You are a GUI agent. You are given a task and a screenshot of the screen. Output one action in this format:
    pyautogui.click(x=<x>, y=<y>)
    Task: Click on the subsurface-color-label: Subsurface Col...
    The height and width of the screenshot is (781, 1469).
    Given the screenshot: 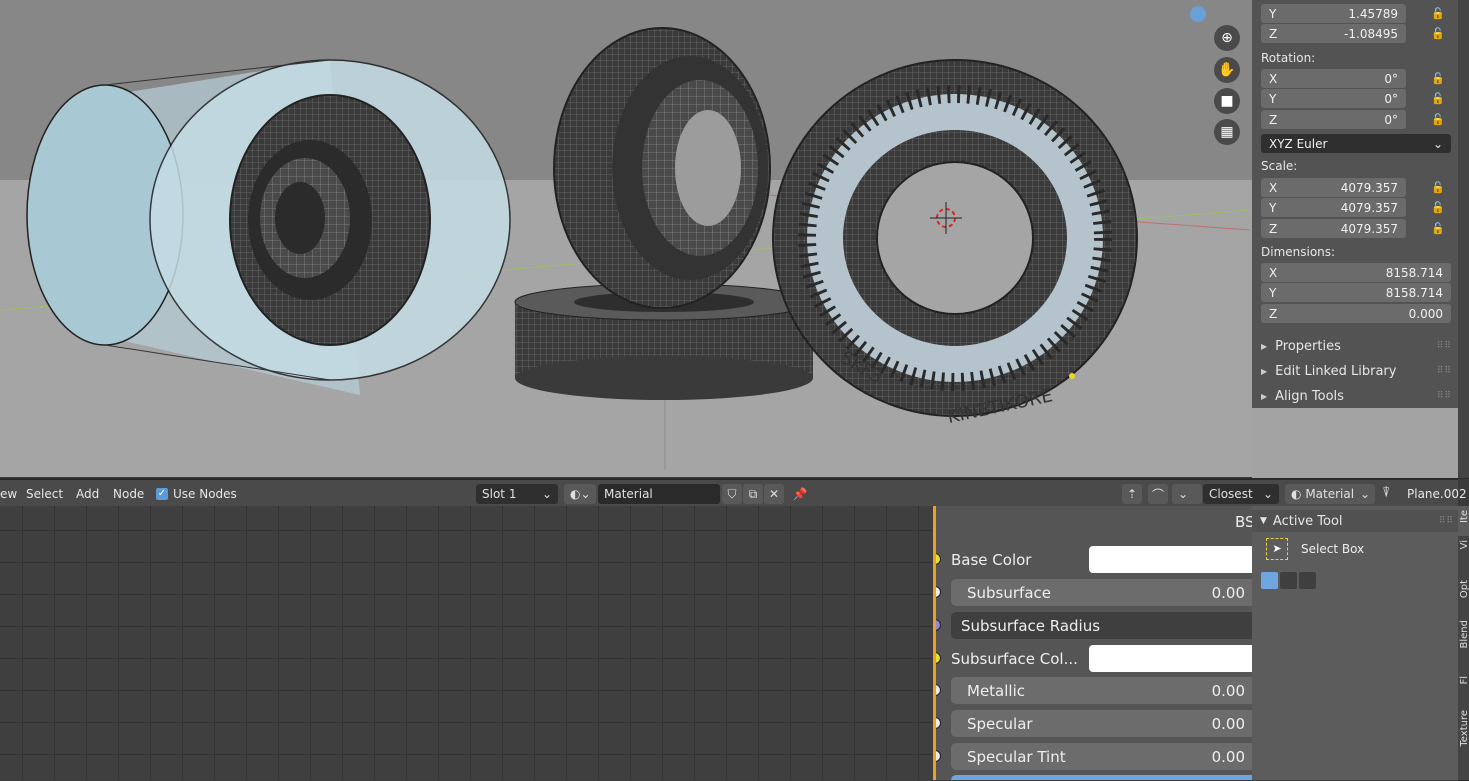 What is the action you would take?
    pyautogui.click(x=1014, y=659)
    